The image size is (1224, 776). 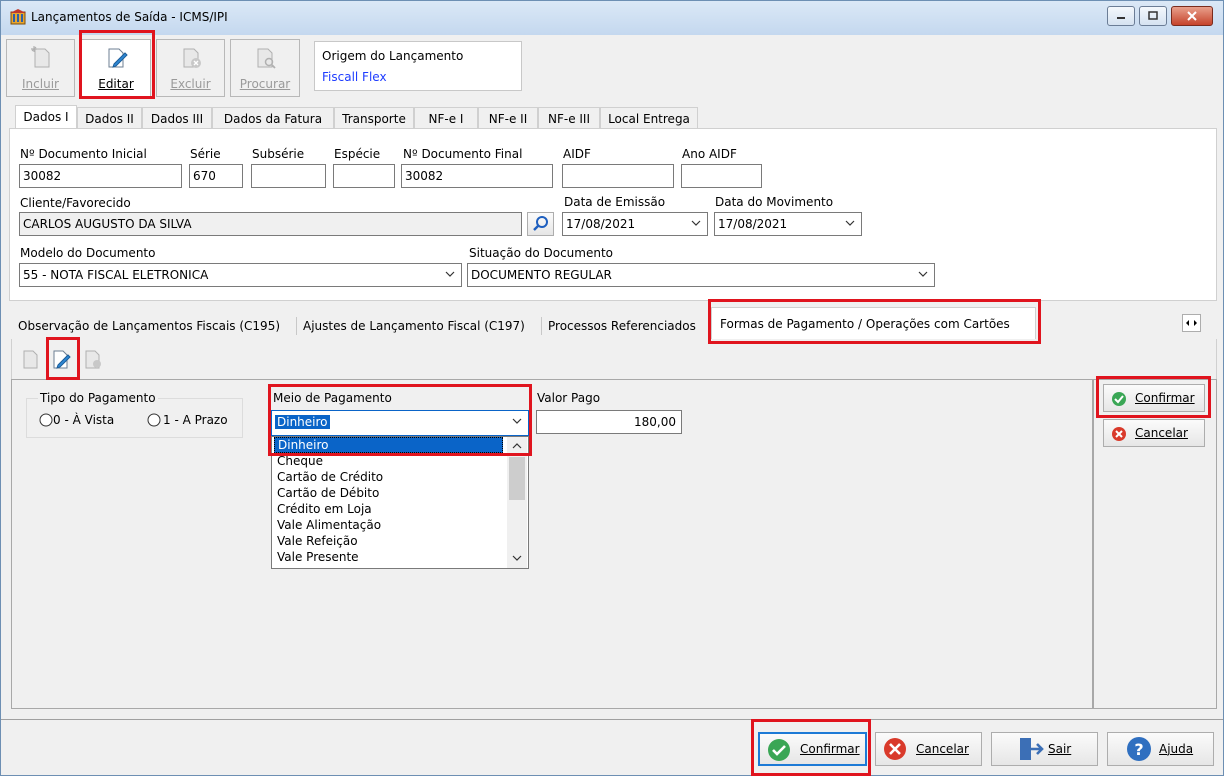 What do you see at coordinates (324, 510) in the screenshot?
I see `option-credito-loja: Crédito em Loja` at bounding box center [324, 510].